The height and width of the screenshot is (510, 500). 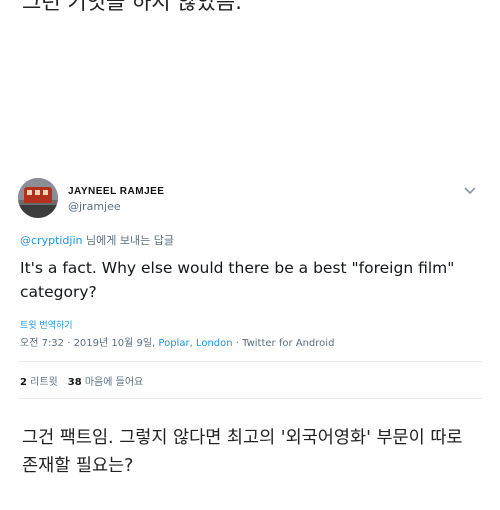 I want to click on chevron-down-icon, so click(x=470, y=191).